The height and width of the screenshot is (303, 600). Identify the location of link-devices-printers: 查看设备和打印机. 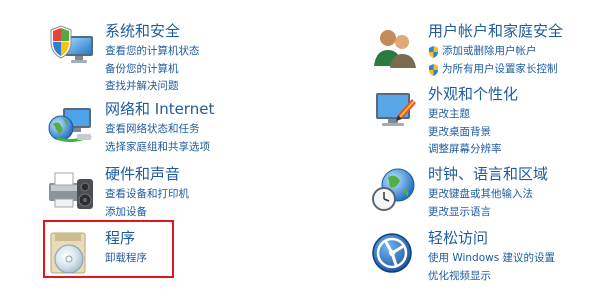
(147, 195).